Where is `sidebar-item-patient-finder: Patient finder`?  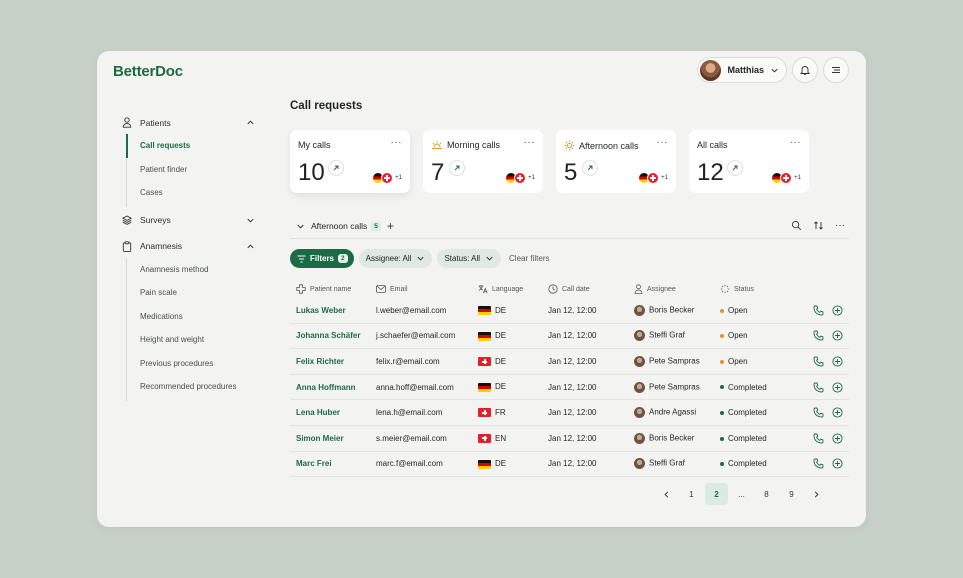 sidebar-item-patient-finder: Patient finder is located at coordinates (191, 170).